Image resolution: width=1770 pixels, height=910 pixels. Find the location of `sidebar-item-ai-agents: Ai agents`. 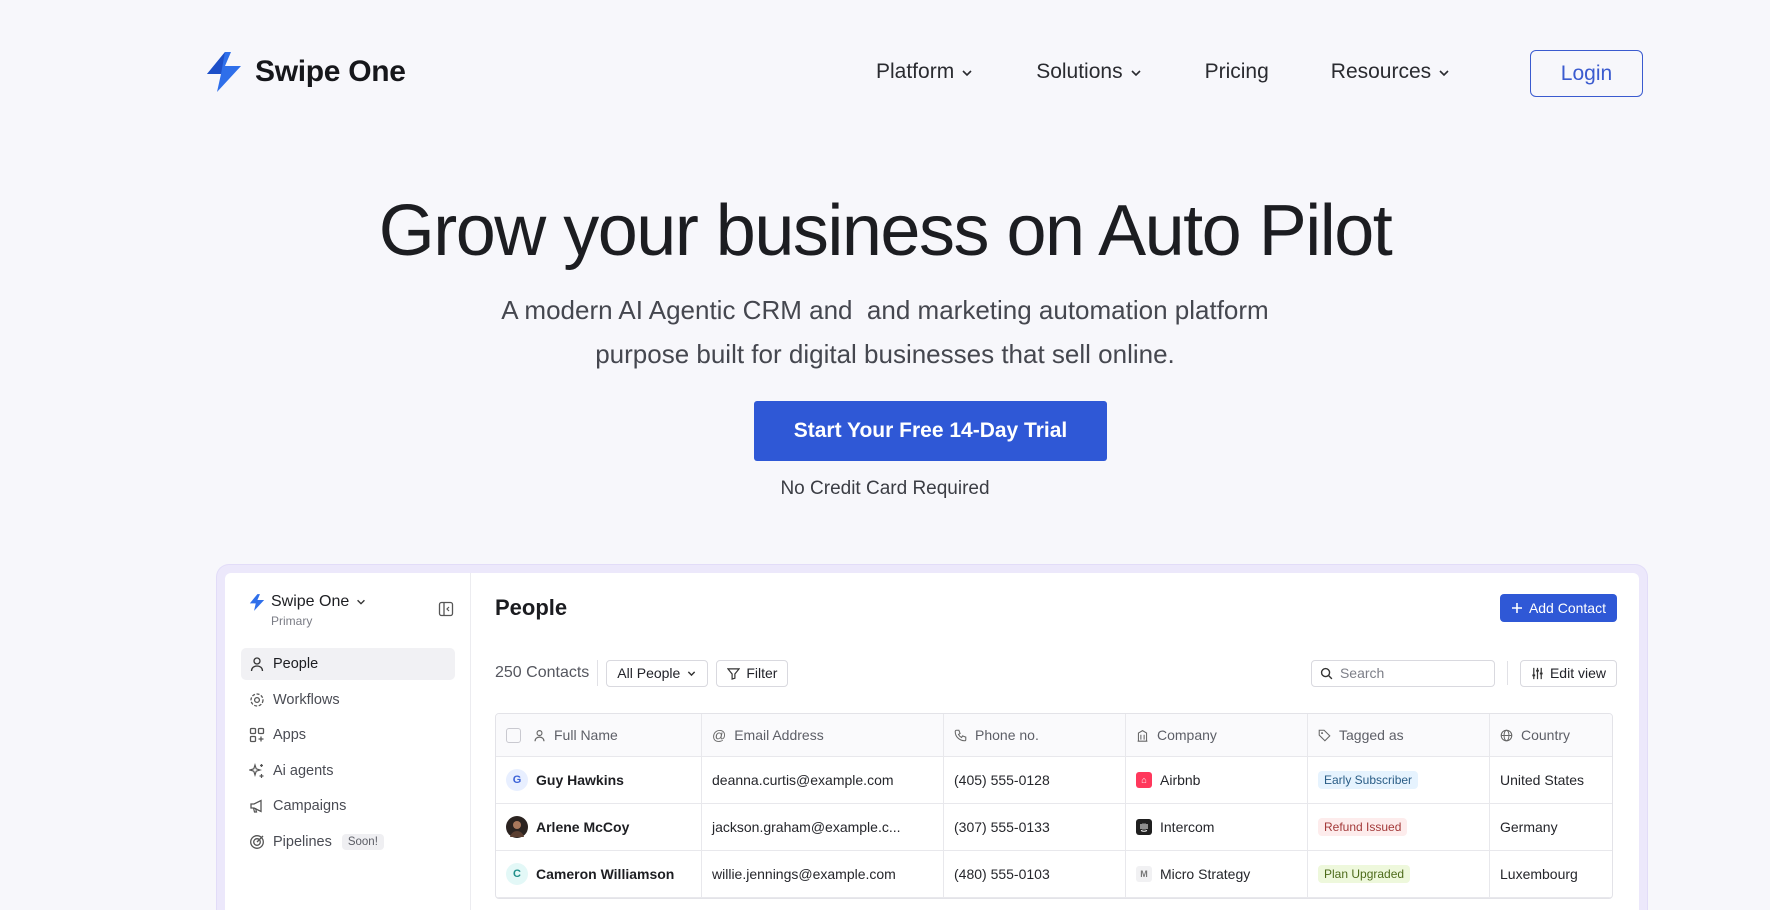

sidebar-item-ai-agents: Ai agents is located at coordinates (348, 771).